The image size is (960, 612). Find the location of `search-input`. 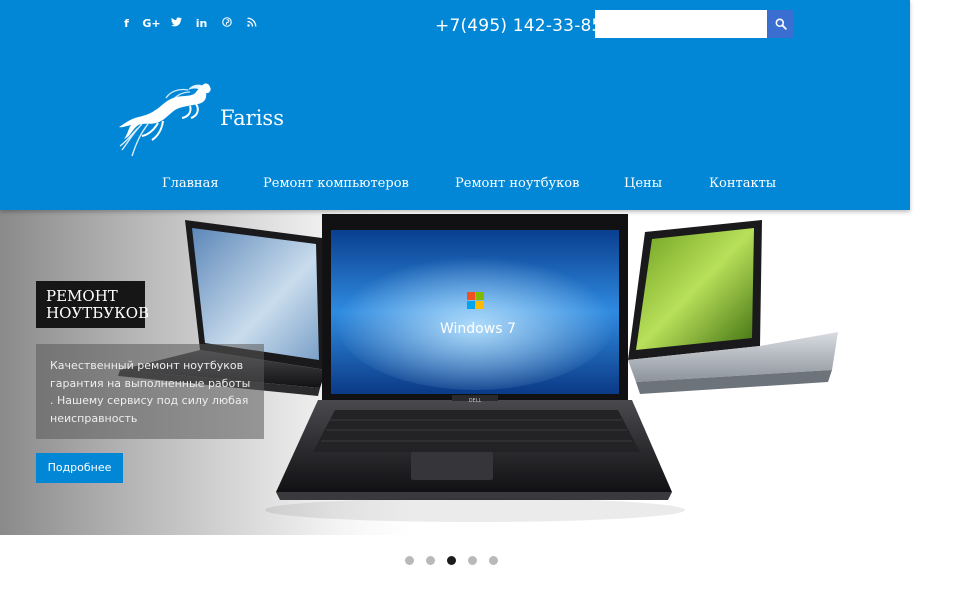

search-input is located at coordinates (681, 24).